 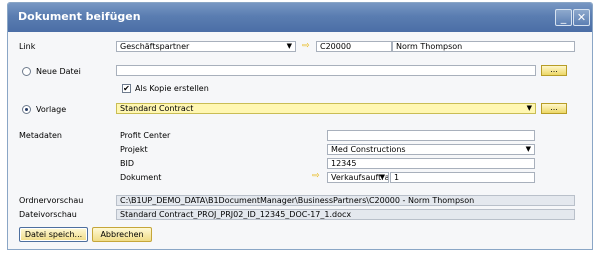 I want to click on radio-selected-dot, so click(x=26, y=109).